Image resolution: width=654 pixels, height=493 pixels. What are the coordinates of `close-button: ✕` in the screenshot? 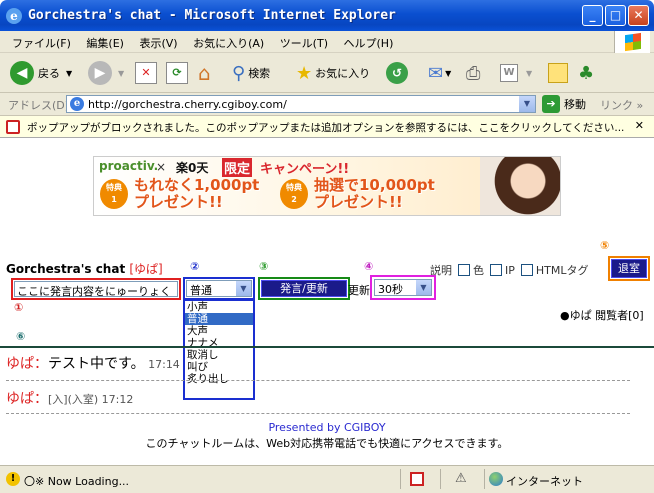 It's located at (638, 15).